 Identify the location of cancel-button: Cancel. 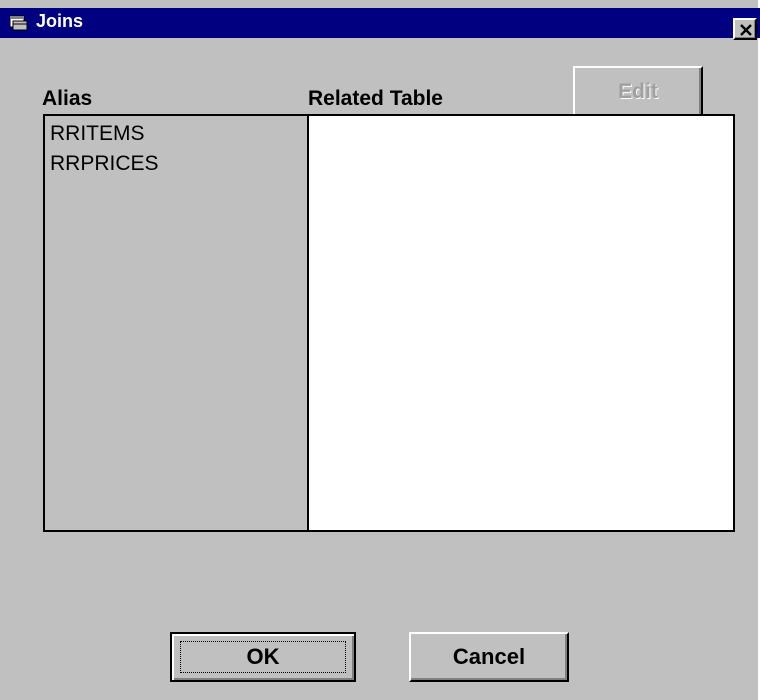
(489, 657).